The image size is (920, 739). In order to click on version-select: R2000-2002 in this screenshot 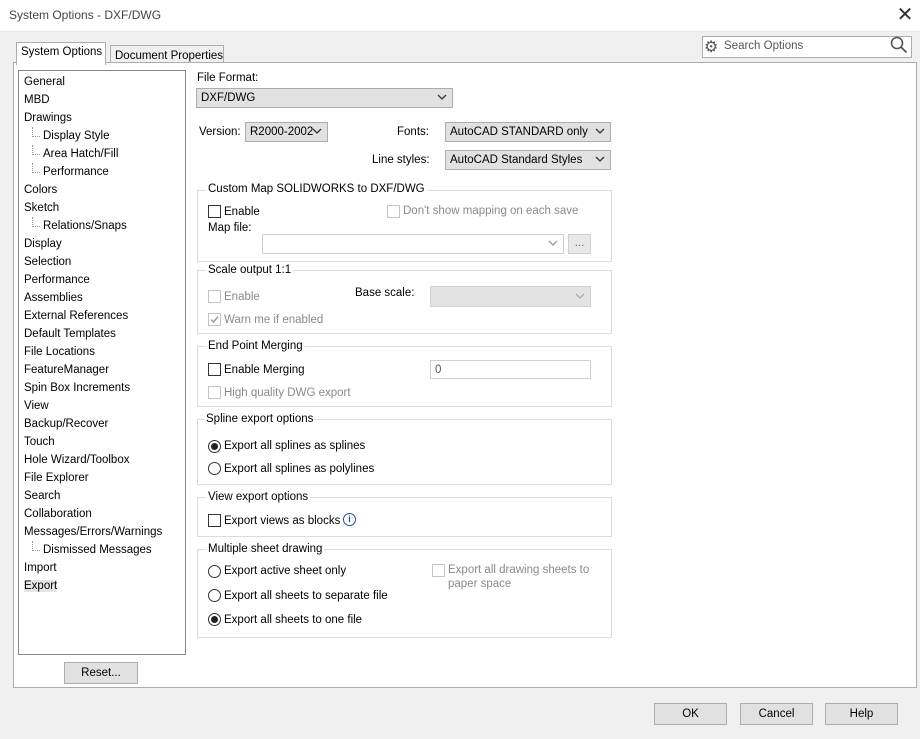, I will do `click(286, 132)`.